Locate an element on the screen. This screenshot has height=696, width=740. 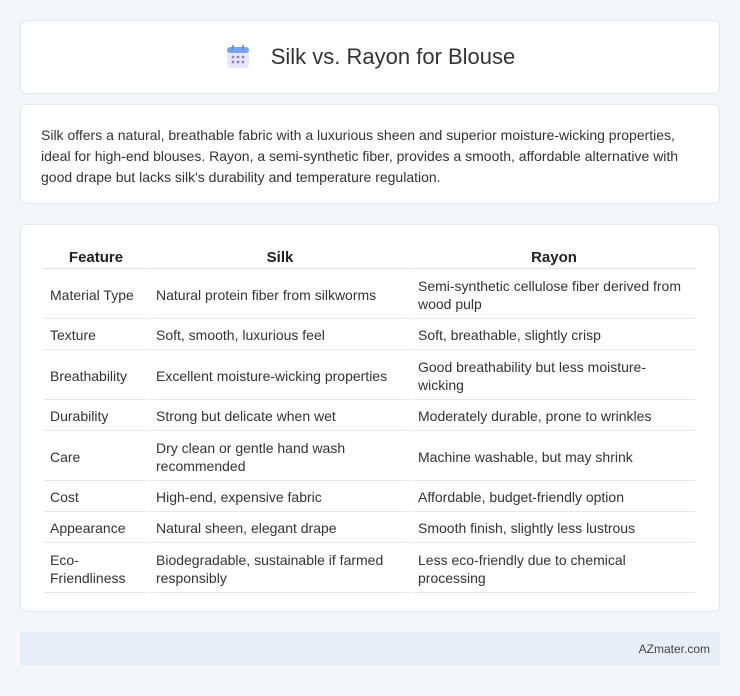
cell-feature: Appearance is located at coordinates (96, 528).